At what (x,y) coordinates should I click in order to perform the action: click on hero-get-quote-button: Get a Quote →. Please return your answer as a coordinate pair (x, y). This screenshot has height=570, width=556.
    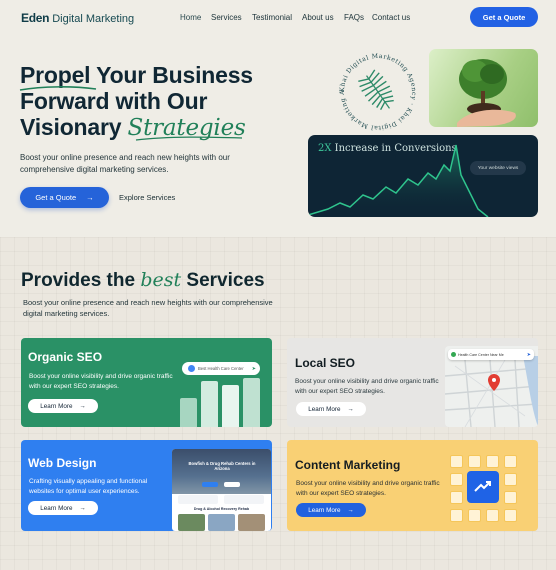
    Looking at the image, I should click on (64, 197).